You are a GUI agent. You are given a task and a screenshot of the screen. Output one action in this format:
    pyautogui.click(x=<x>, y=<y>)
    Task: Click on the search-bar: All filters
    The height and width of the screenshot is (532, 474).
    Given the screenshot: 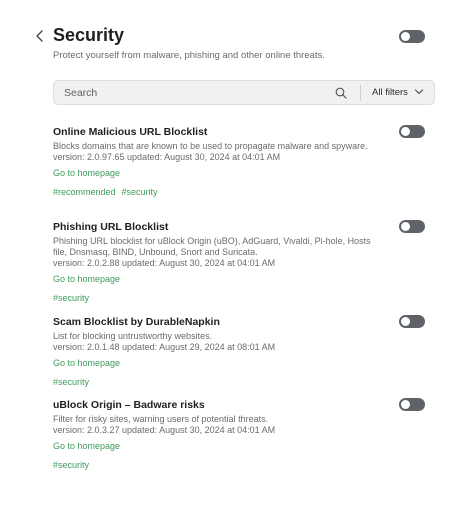 What is the action you would take?
    pyautogui.click(x=244, y=92)
    